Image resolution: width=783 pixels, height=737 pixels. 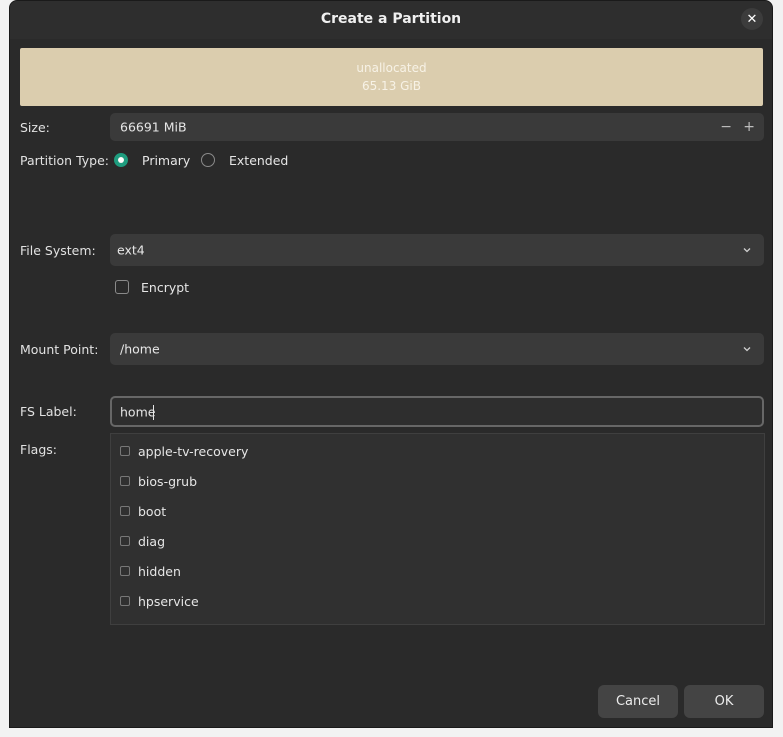 I want to click on flag-item-apple-tv-recovery: apple-tv-recovery, so click(x=437, y=451).